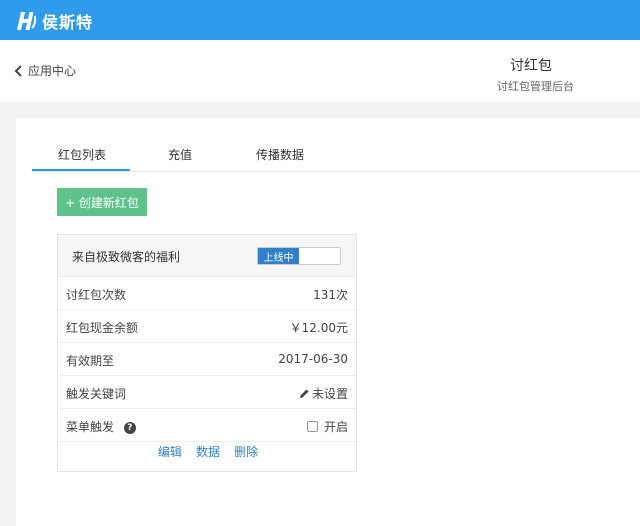  I want to click on table-row: 红包现金余额 ￥12.00元, so click(207, 326).